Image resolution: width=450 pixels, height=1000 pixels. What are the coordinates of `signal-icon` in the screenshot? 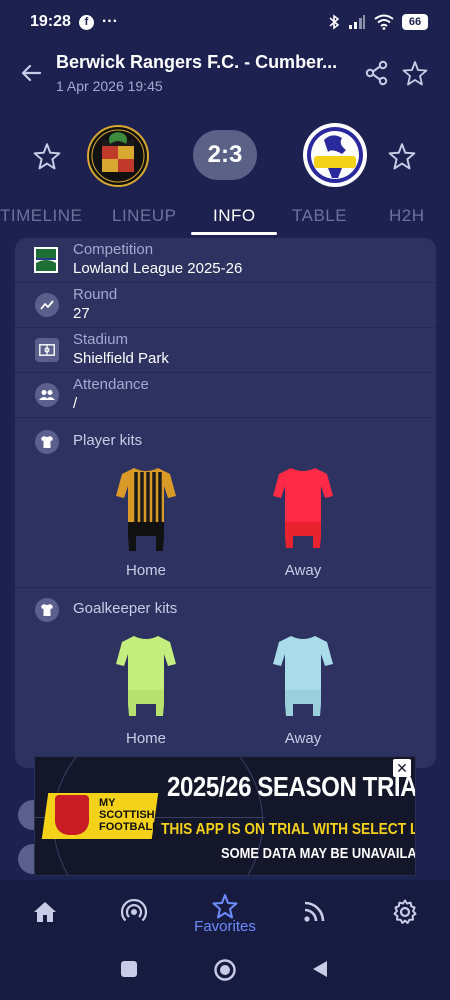 It's located at (357, 22).